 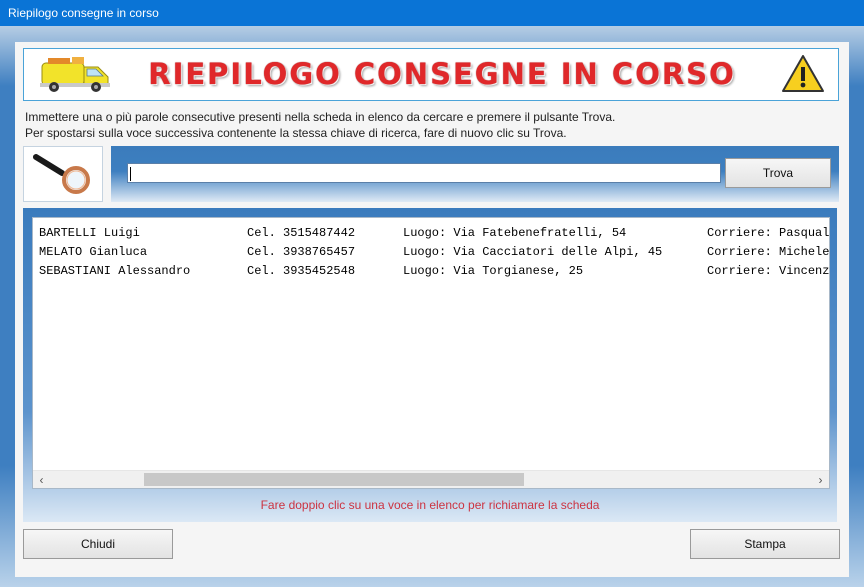 I want to click on scroll-left-icon: ‹, so click(x=41, y=479).